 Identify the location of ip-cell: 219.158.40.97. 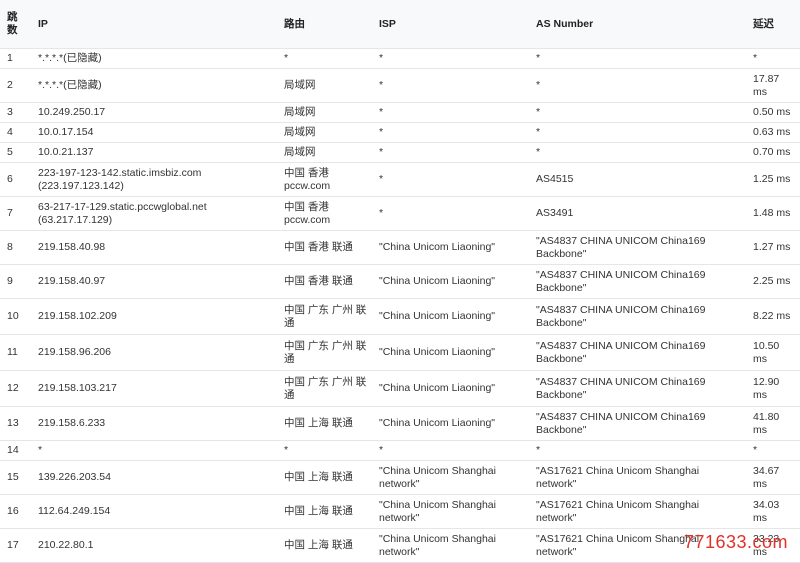
(155, 281).